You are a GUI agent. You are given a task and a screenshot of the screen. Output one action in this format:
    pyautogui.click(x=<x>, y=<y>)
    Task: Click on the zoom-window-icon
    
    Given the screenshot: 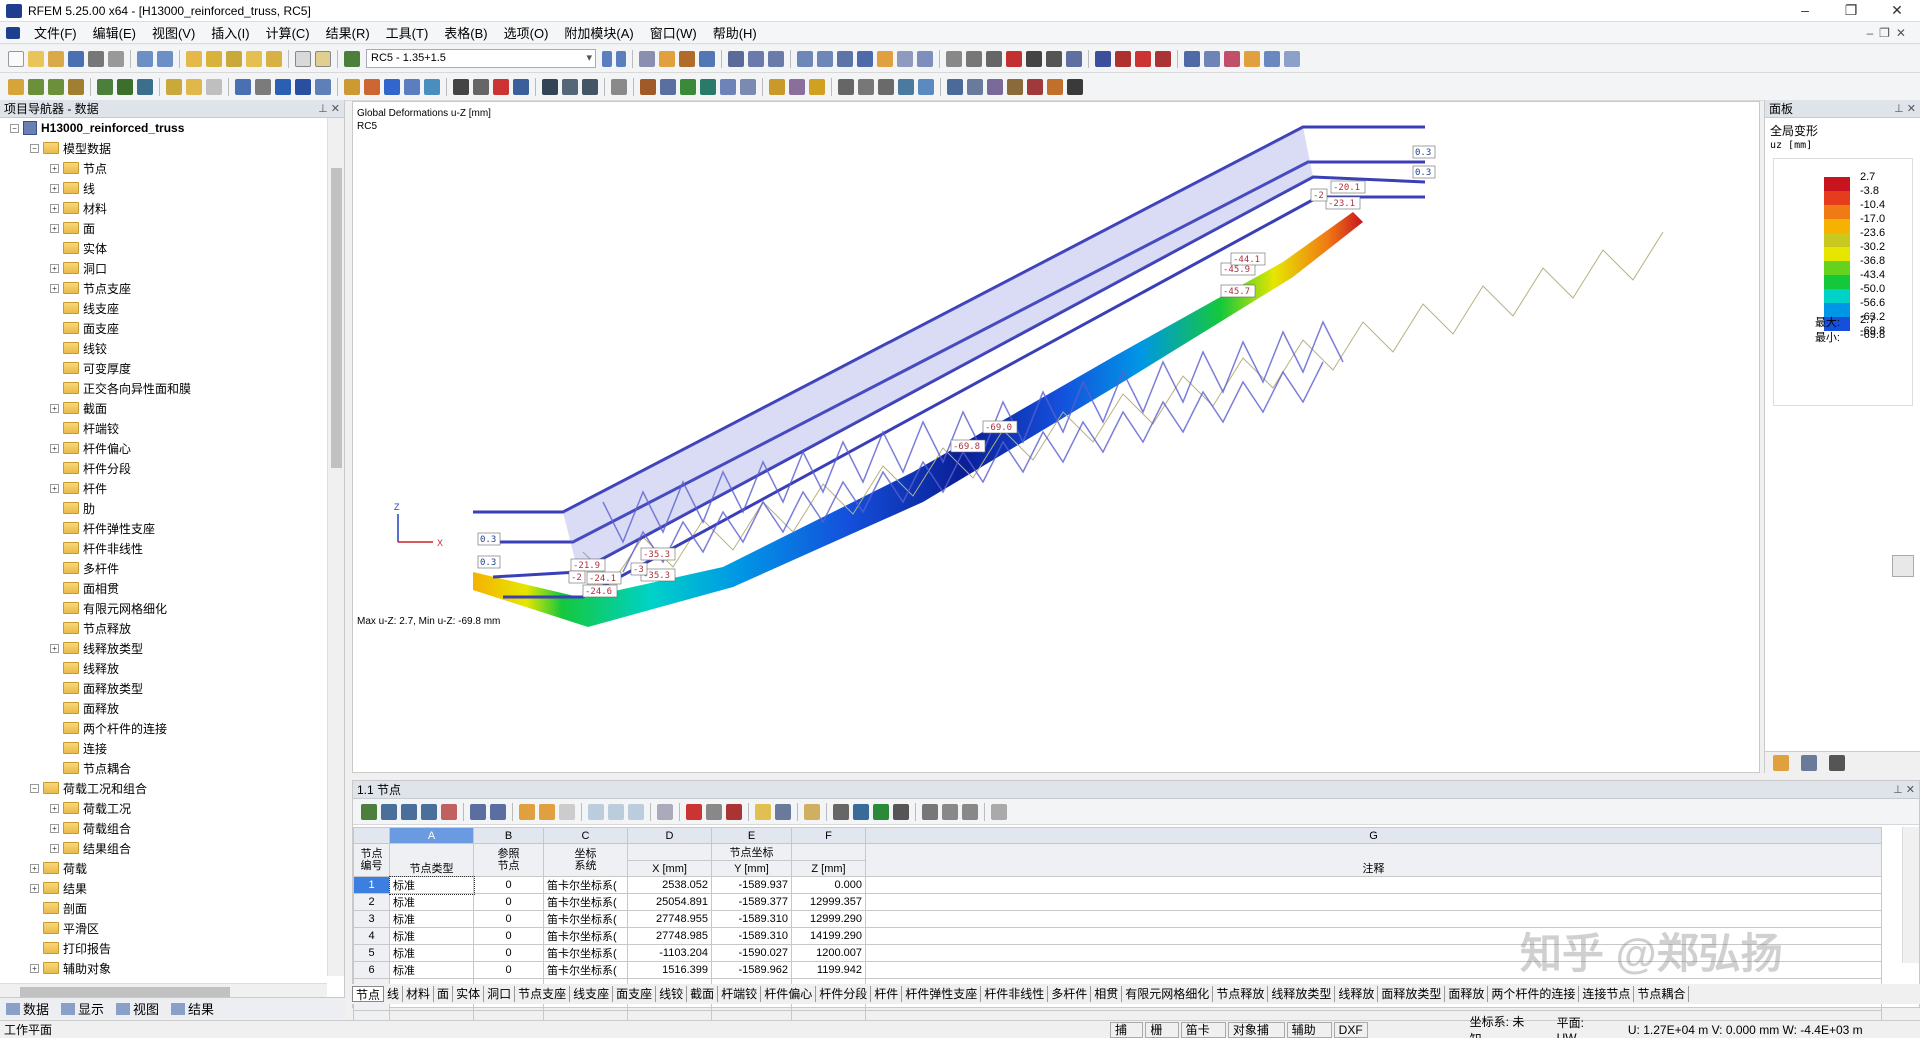 What is the action you would take?
    pyautogui.click(x=845, y=58)
    